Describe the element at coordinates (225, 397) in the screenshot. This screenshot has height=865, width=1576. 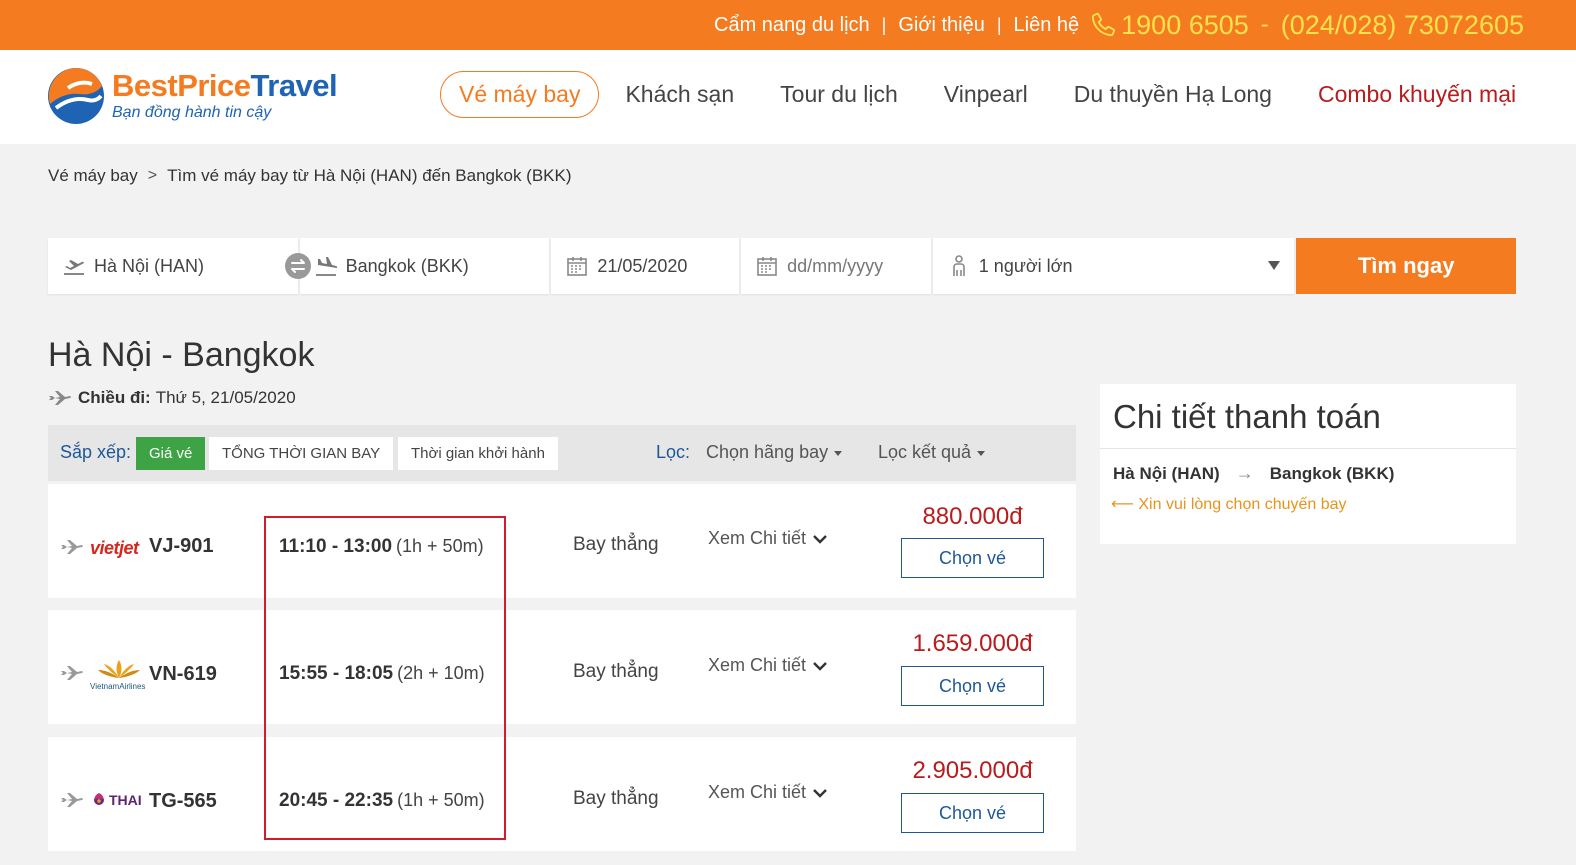
I see `direction-date: Thứ 5, 21/05/2020` at that location.